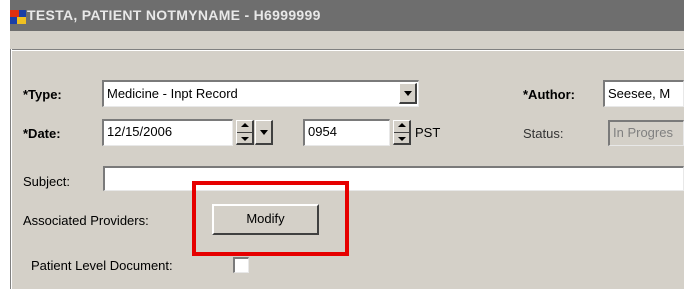 The height and width of the screenshot is (289, 684). Describe the element at coordinates (270, 218) in the screenshot. I see `highlight-annotation` at that location.